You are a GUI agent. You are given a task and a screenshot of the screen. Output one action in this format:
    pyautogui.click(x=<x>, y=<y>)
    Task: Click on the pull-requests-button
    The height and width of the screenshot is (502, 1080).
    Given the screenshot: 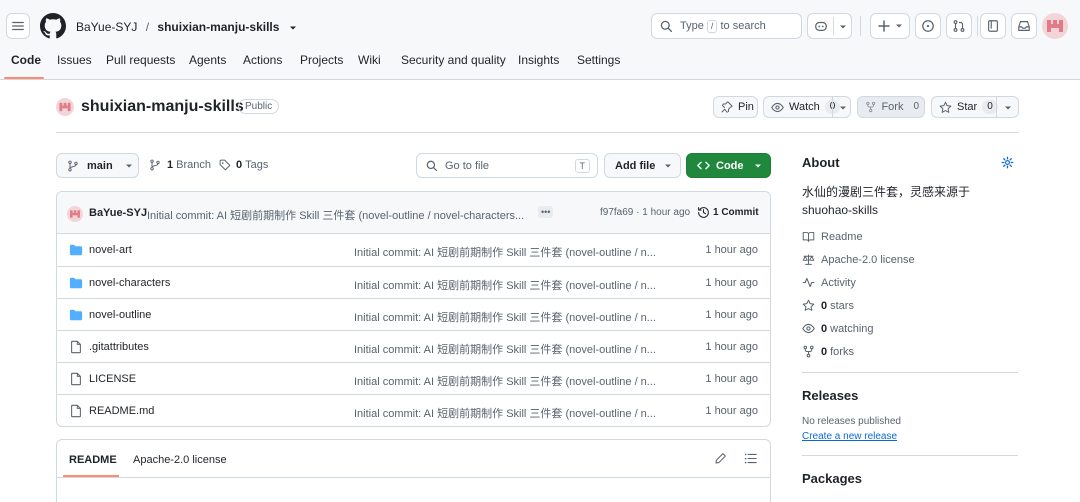 What is the action you would take?
    pyautogui.click(x=959, y=26)
    